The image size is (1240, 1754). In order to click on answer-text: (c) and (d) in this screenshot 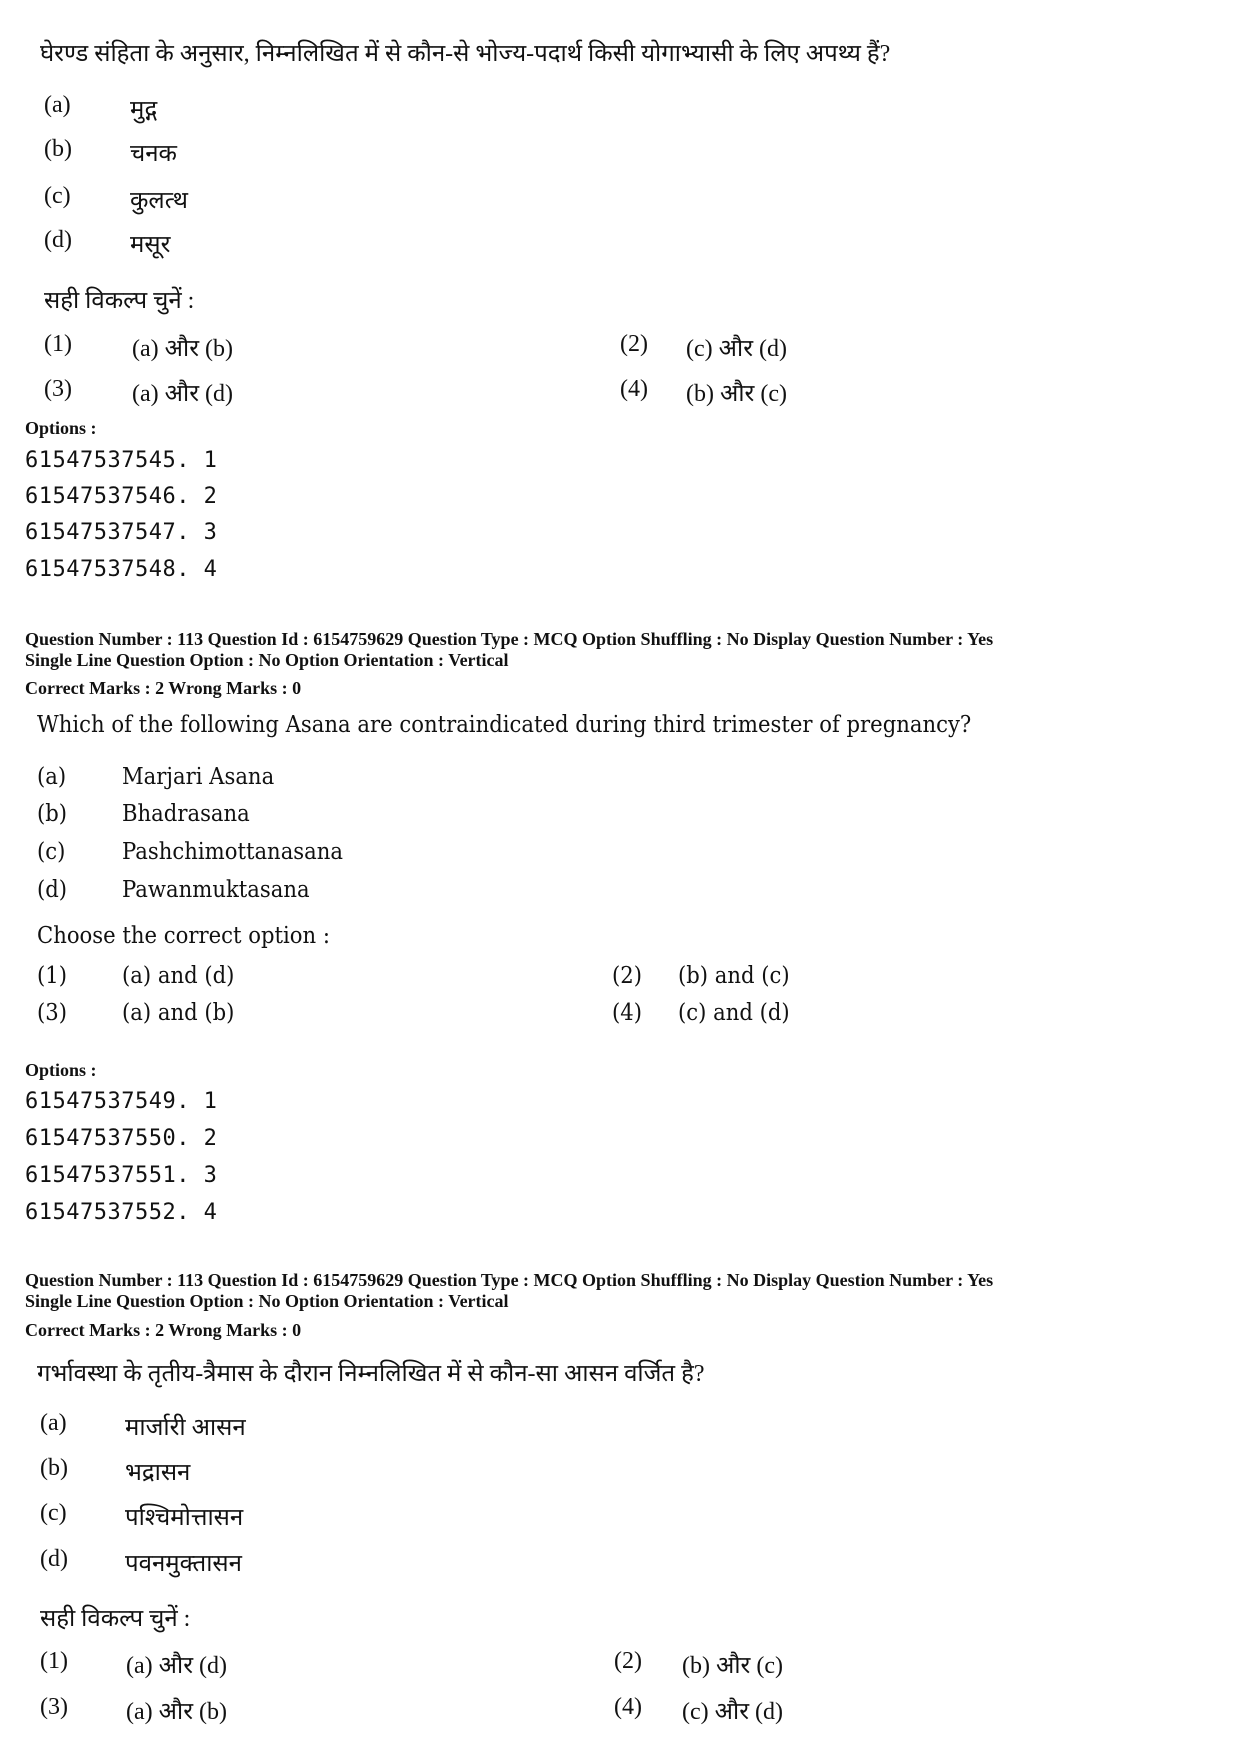, I will do `click(734, 1013)`.